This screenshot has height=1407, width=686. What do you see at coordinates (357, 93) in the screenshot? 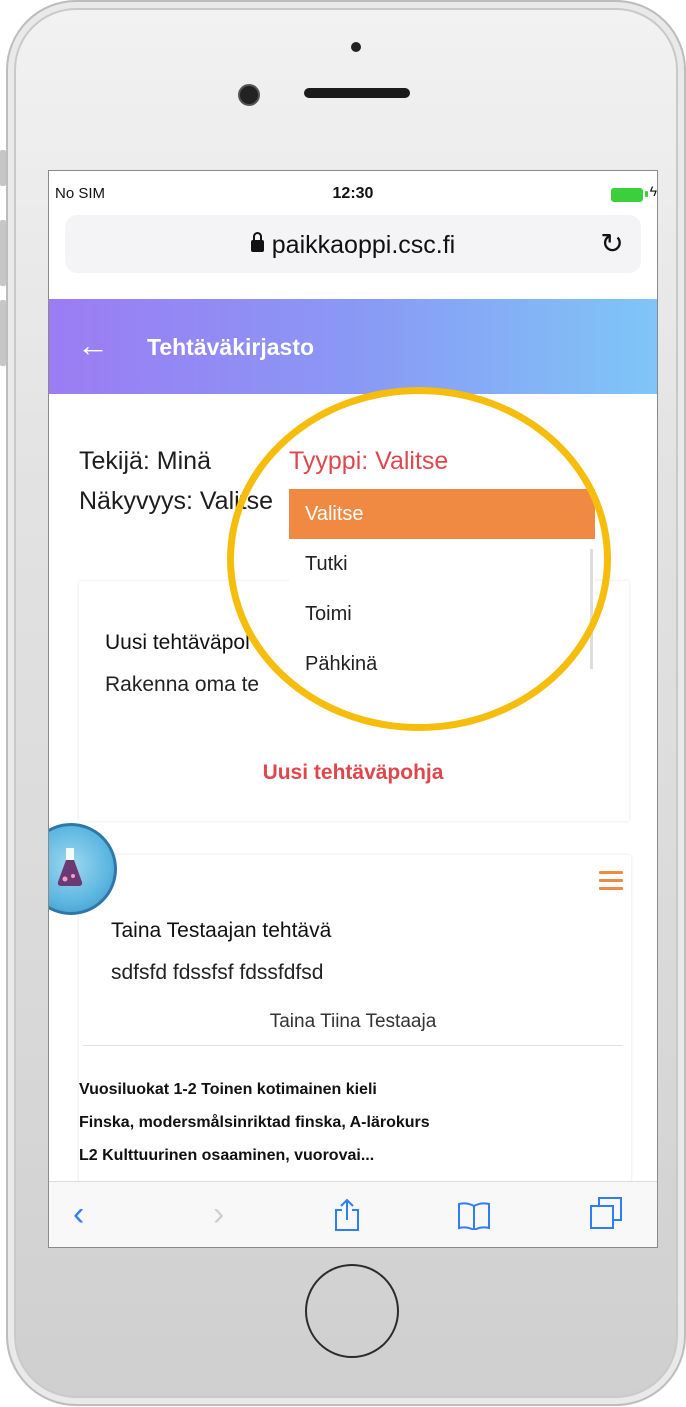
I see `earpiece-speaker` at bounding box center [357, 93].